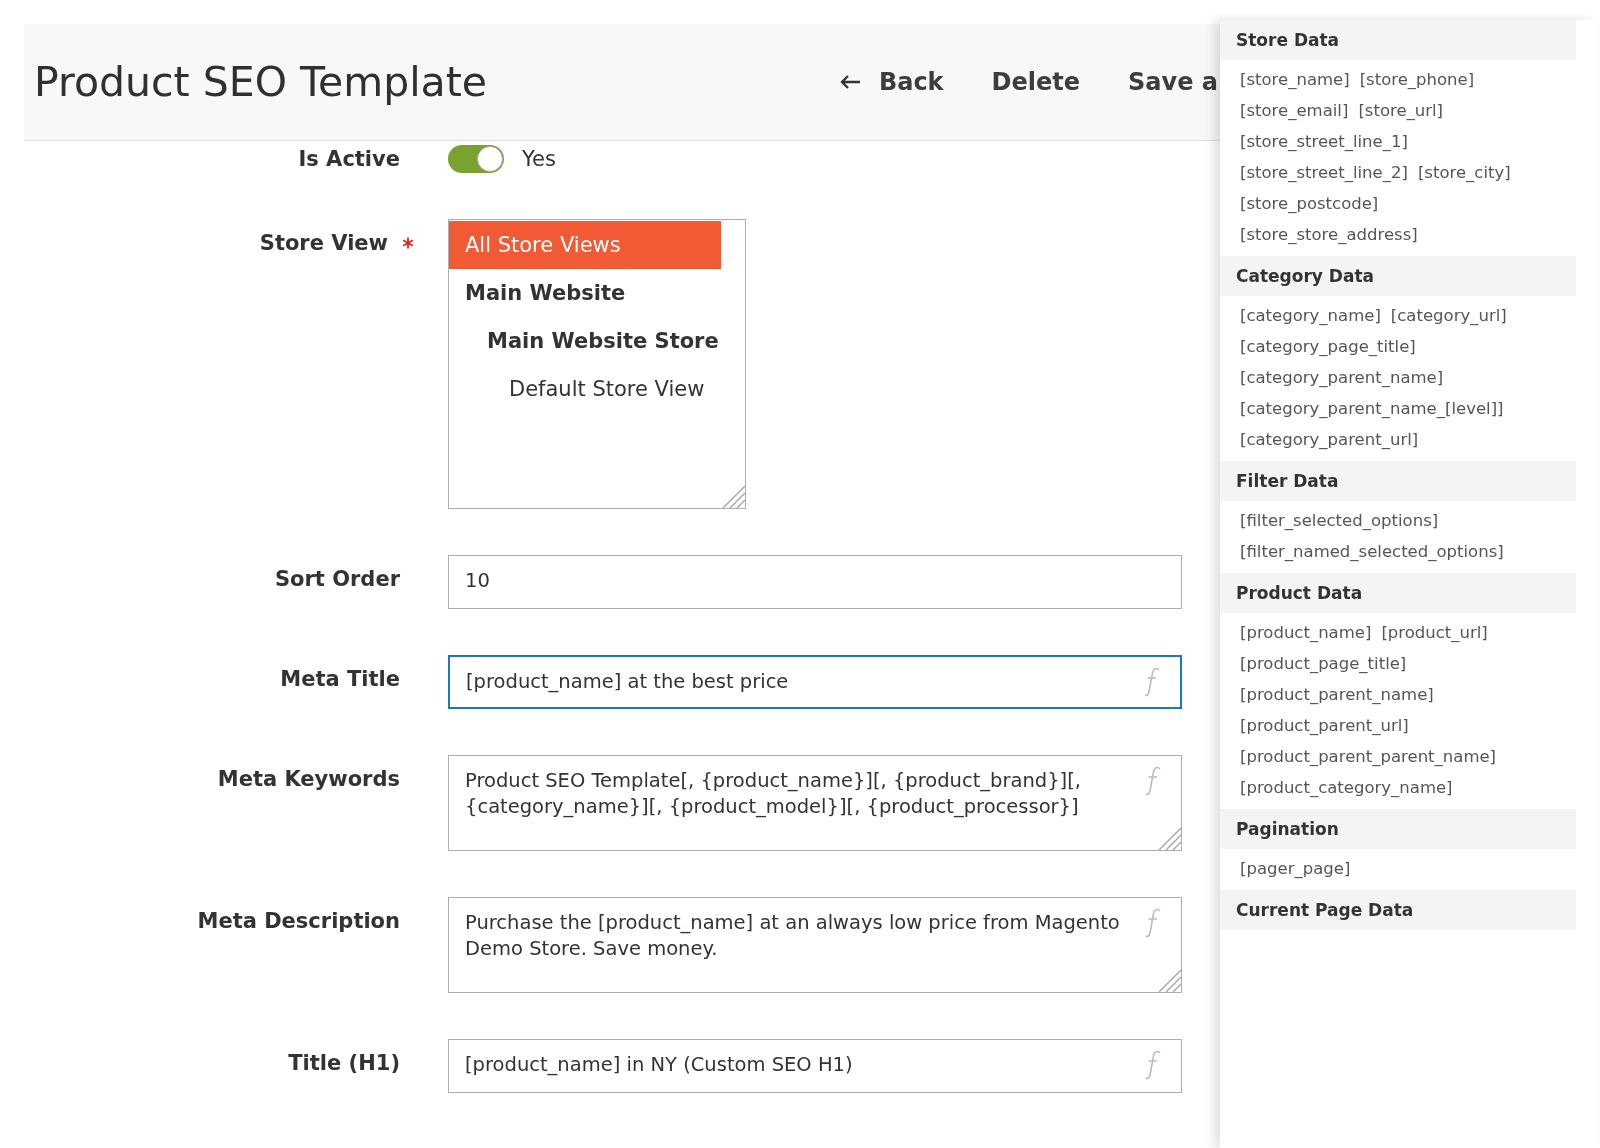 This screenshot has height=1148, width=1600. What do you see at coordinates (1310, 315) in the screenshot?
I see `variable-link: [category_name]` at bounding box center [1310, 315].